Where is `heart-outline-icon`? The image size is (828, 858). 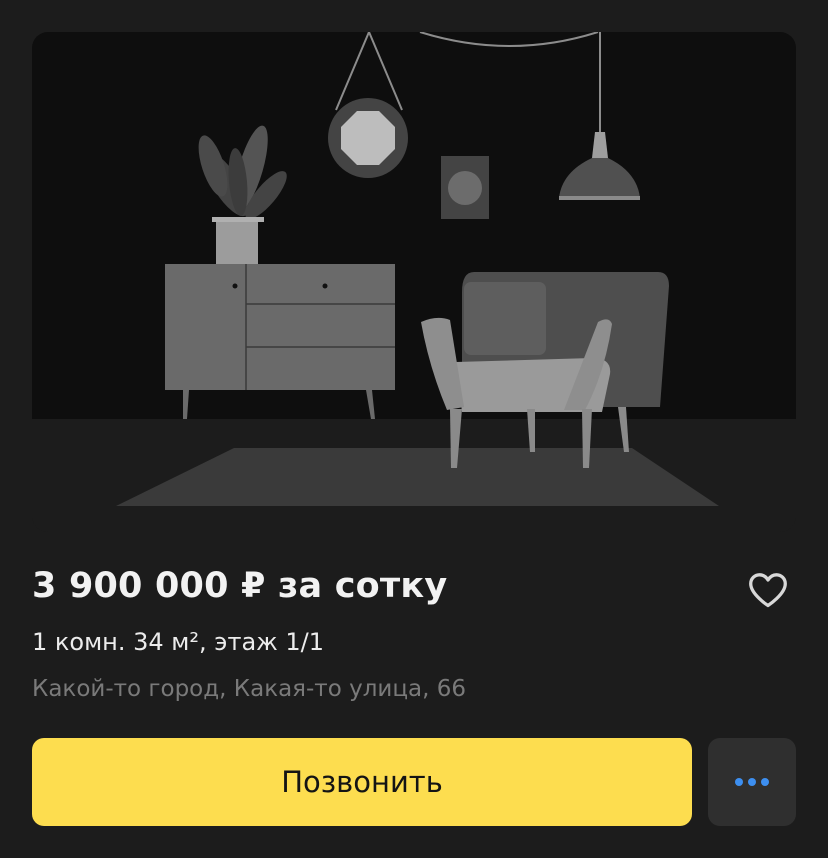 heart-outline-icon is located at coordinates (768, 590).